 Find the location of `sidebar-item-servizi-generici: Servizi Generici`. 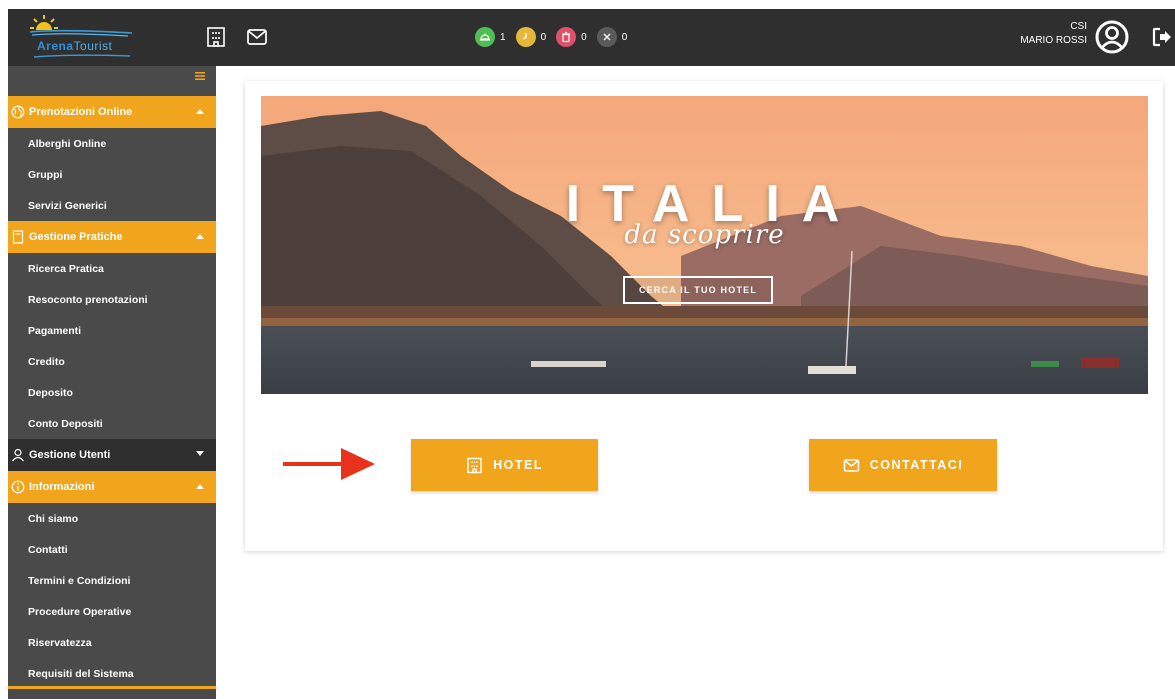

sidebar-item-servizi-generici: Servizi Generici is located at coordinates (112, 205).